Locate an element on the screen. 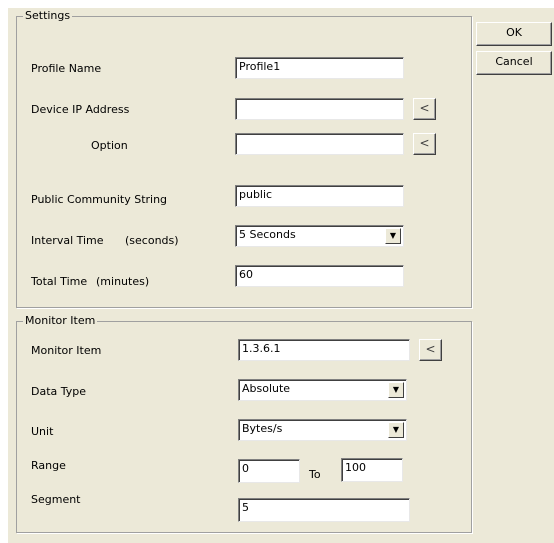 The width and height of the screenshot is (554, 543). device-ip-label: Device IP Address is located at coordinates (80, 109).